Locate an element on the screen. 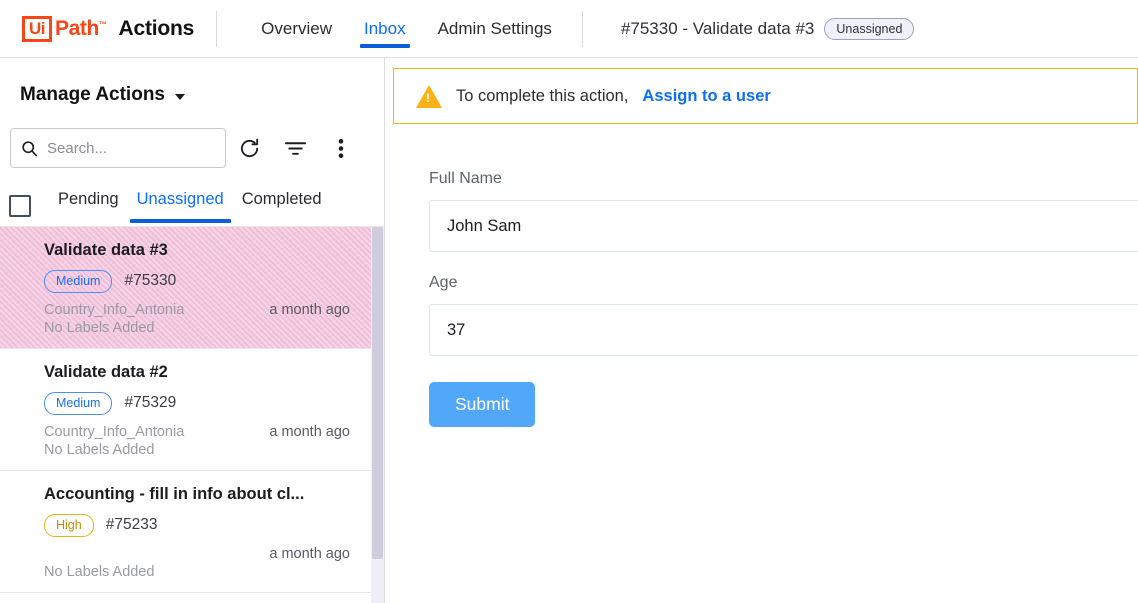 This screenshot has width=1138, height=603. priority-badge: High is located at coordinates (69, 525).